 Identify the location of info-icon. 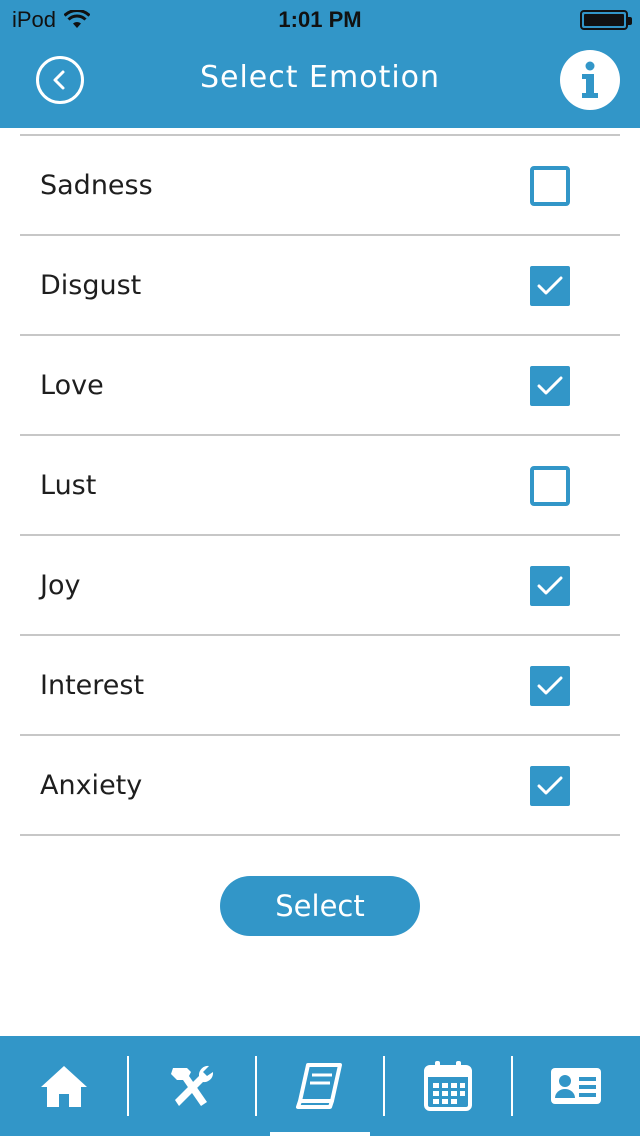
(590, 79).